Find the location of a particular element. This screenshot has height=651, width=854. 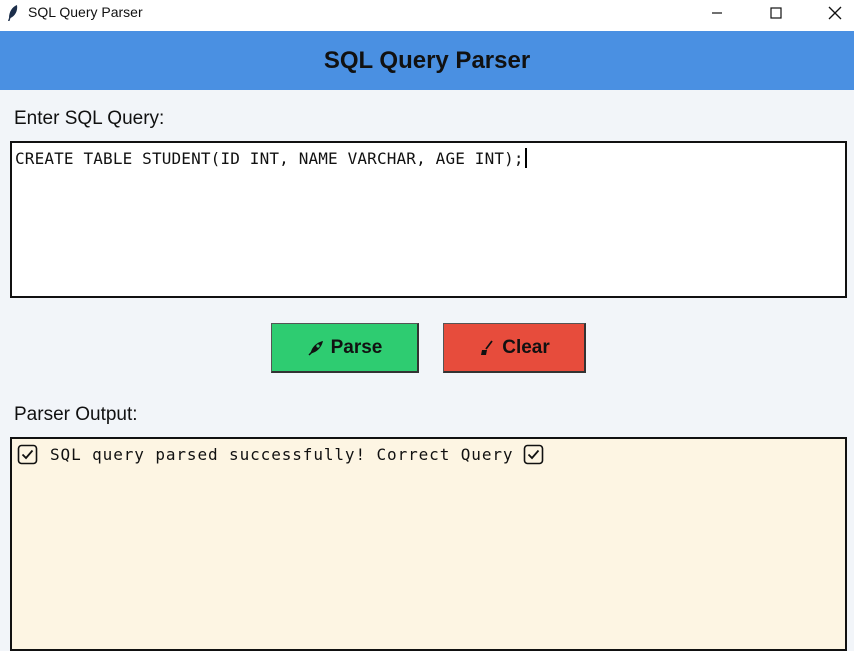

maximize-button is located at coordinates (776, 13).